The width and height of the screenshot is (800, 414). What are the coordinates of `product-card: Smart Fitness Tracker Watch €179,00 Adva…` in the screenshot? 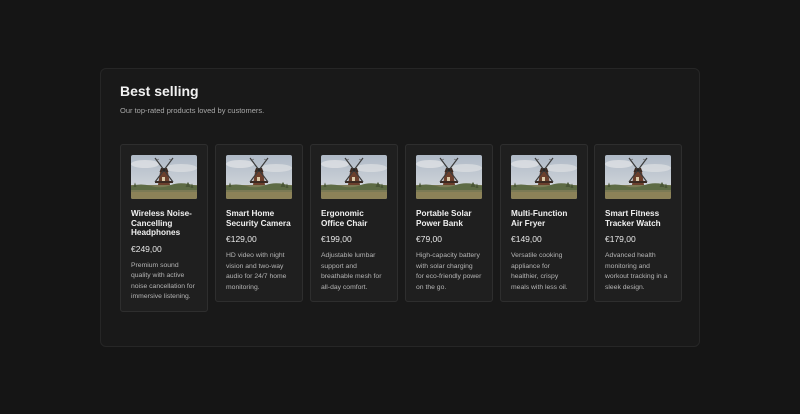 It's located at (638, 223).